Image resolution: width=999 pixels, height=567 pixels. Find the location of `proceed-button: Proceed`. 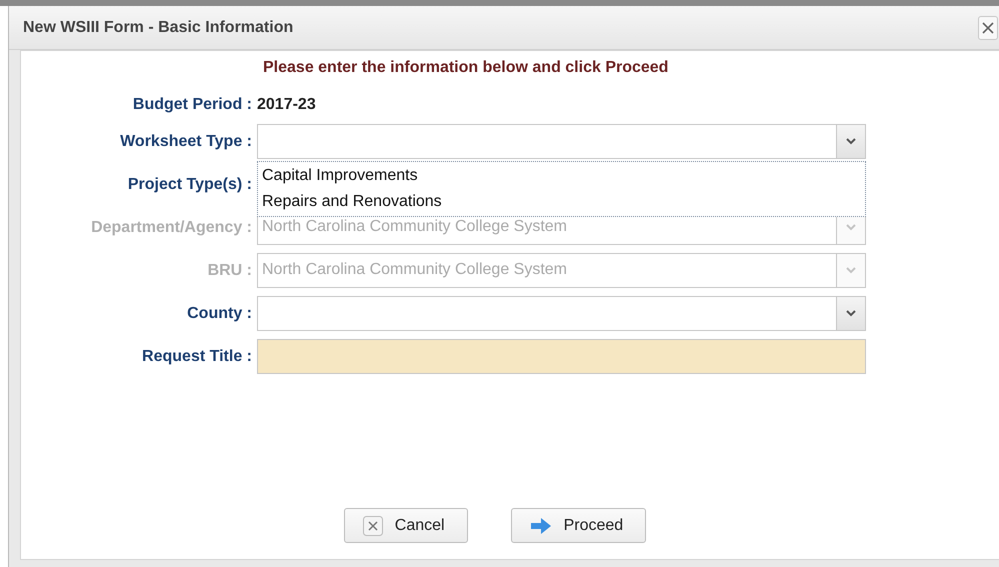

proceed-button: Proceed is located at coordinates (578, 525).